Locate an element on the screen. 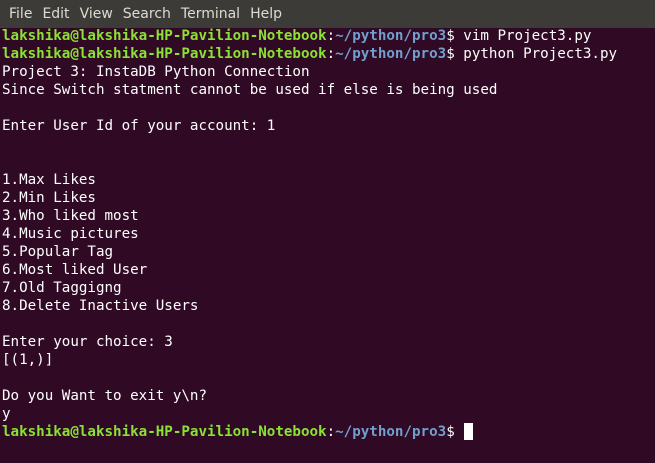  menu-help: Help is located at coordinates (266, 14).